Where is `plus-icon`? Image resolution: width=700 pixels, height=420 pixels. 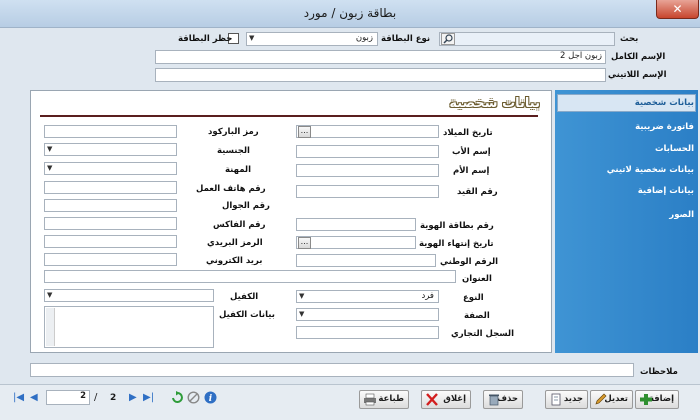 plus-icon is located at coordinates (646, 399).